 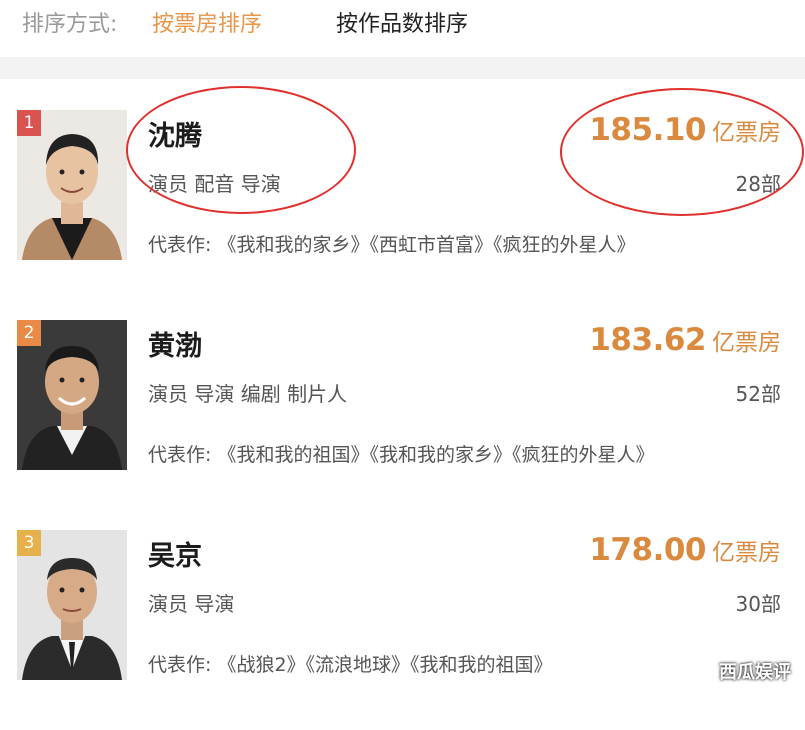 I want to click on sort-bar: 排序方式: 按票房排序 按作品数排序, so click(x=402, y=20).